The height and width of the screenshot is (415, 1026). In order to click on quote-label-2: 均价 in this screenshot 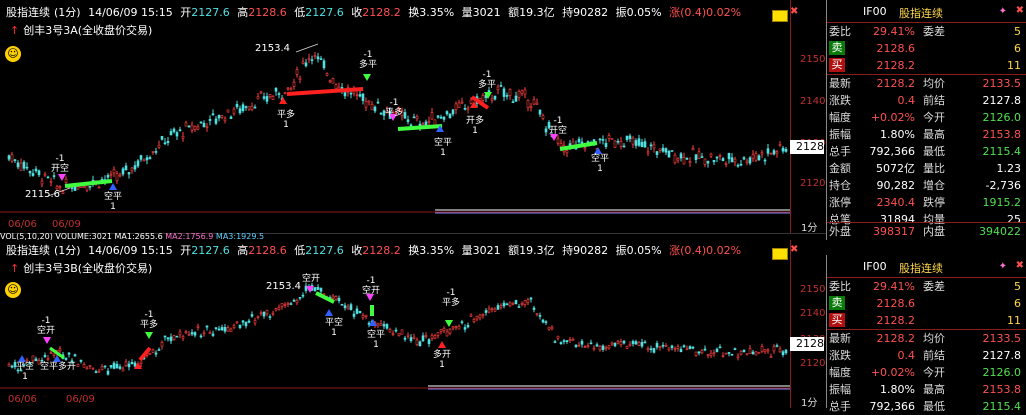, I will do `click(934, 338)`.